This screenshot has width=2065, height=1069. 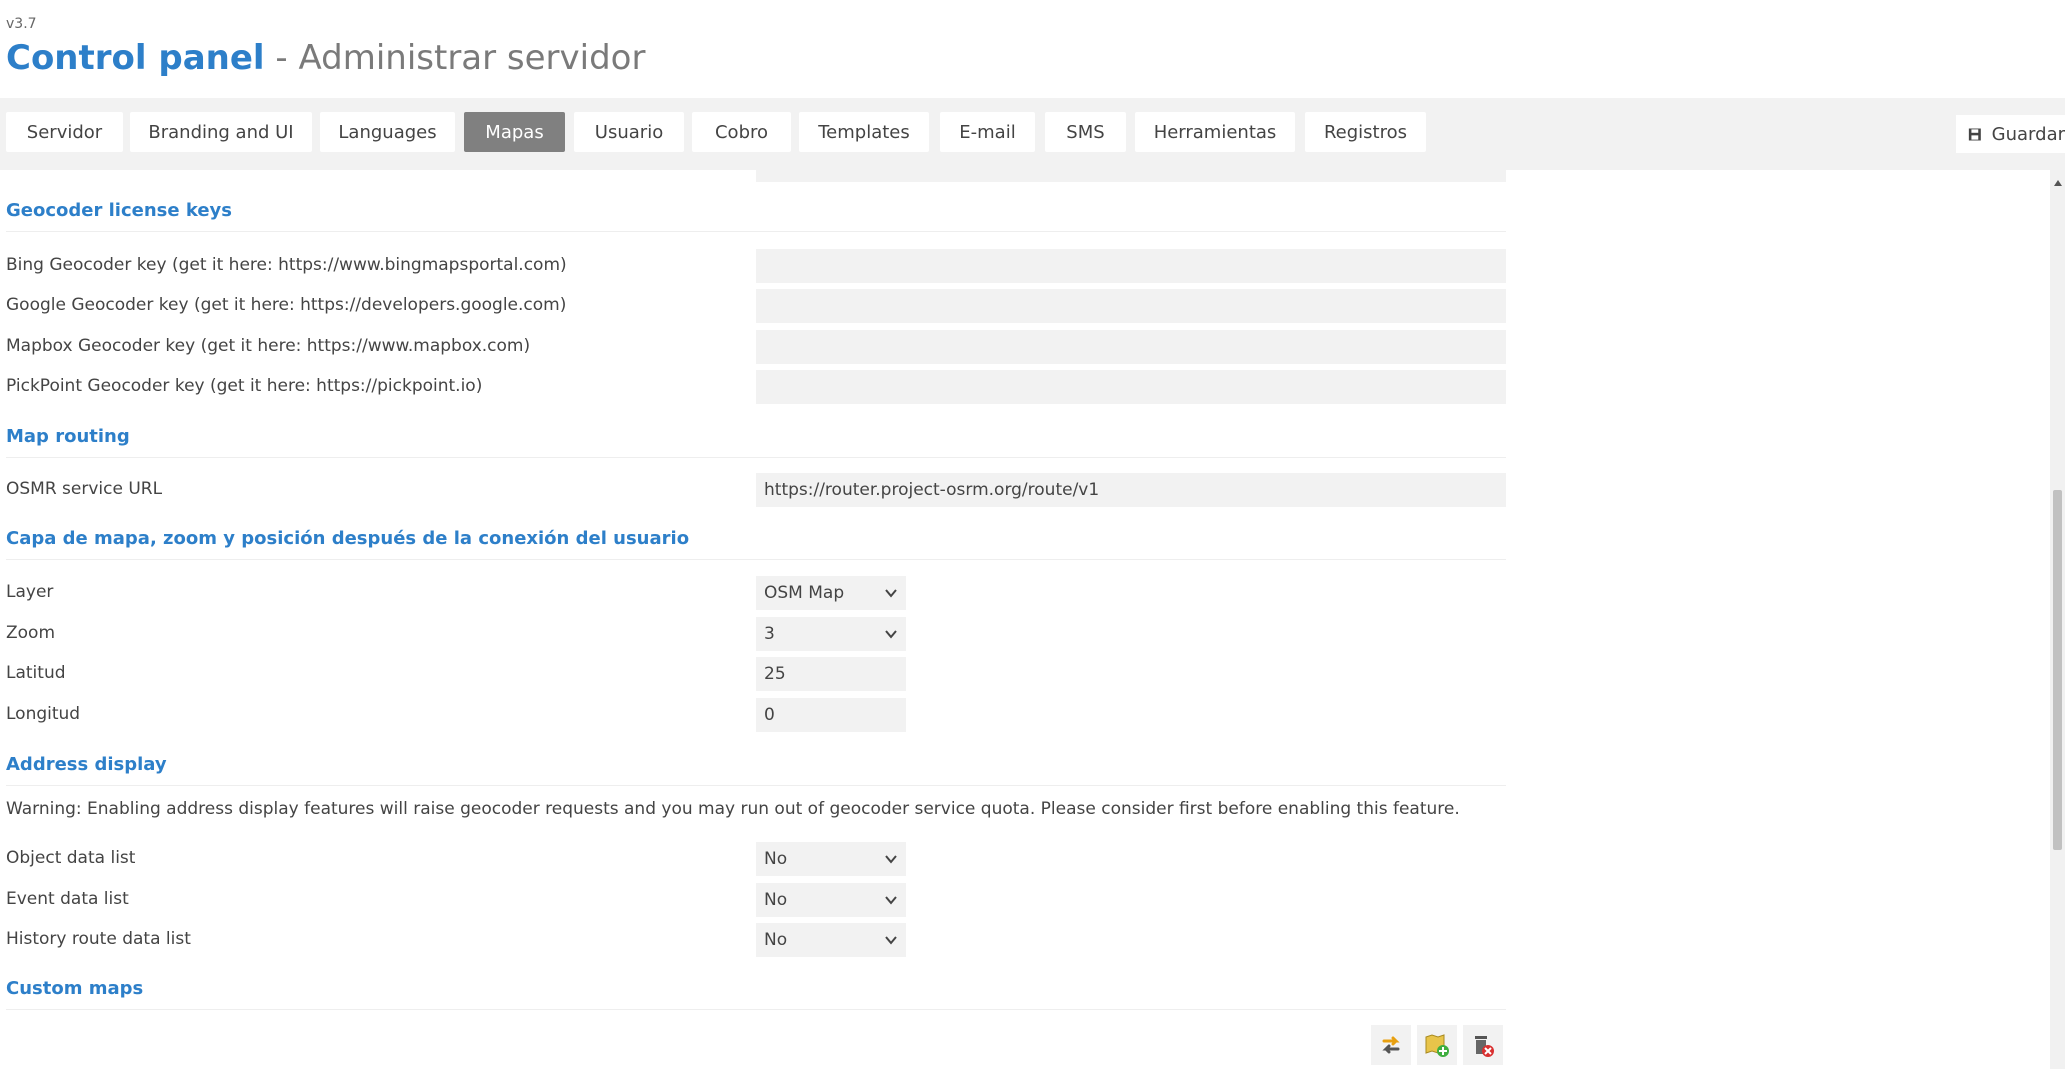 What do you see at coordinates (98, 939) in the screenshot?
I see `history-route-data-list-label: History route data list` at bounding box center [98, 939].